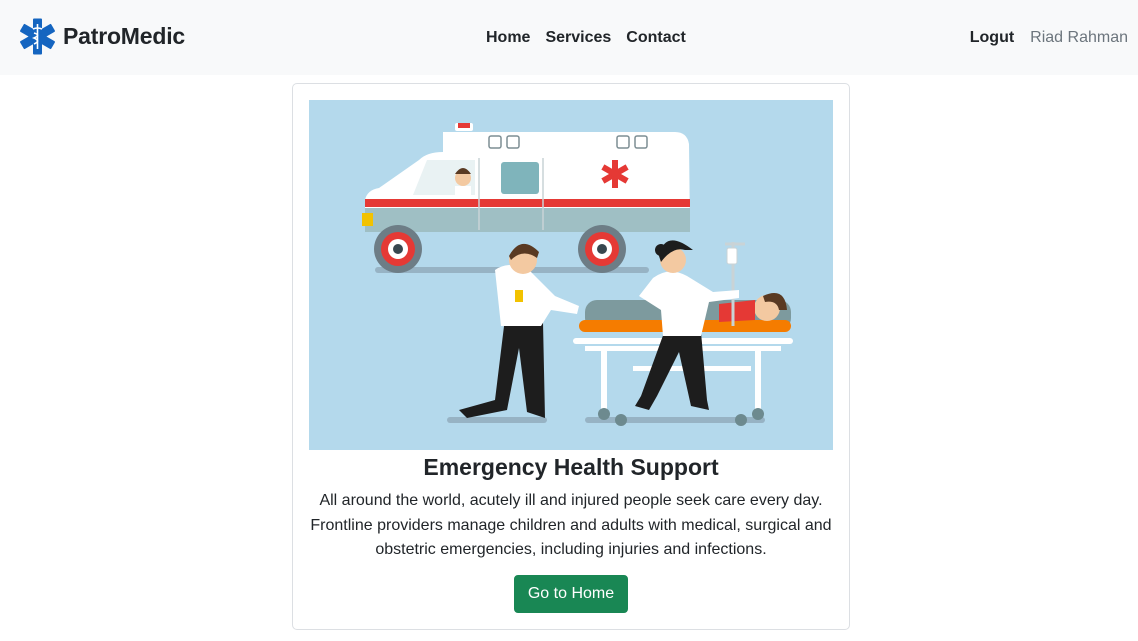 This screenshot has width=1138, height=641. Describe the element at coordinates (1079, 37) in the screenshot. I see `user-name: Riad Rahman` at that location.